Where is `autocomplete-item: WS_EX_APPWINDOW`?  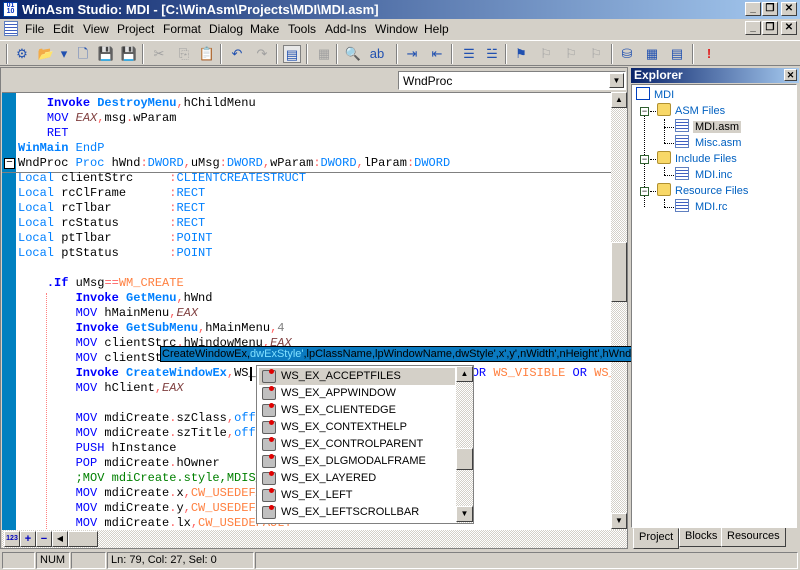 autocomplete-item: WS_EX_APPWINDOW is located at coordinates (357, 393).